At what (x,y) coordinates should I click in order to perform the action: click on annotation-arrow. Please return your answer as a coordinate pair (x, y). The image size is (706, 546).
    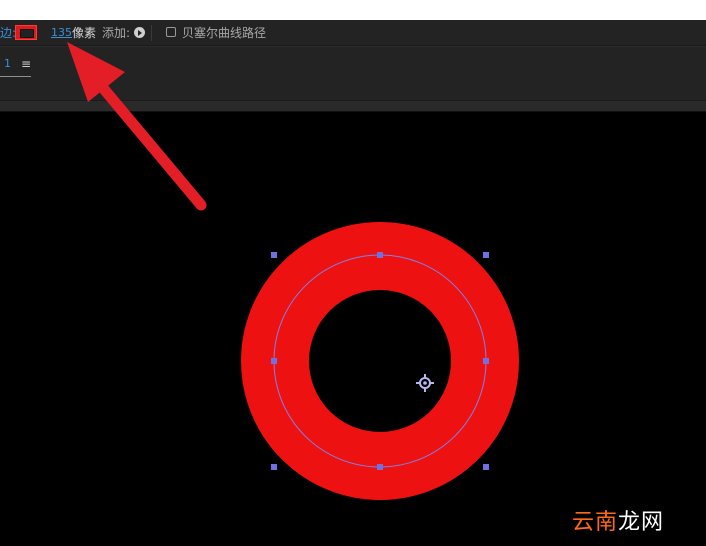
    Looking at the image, I should click on (137, 126).